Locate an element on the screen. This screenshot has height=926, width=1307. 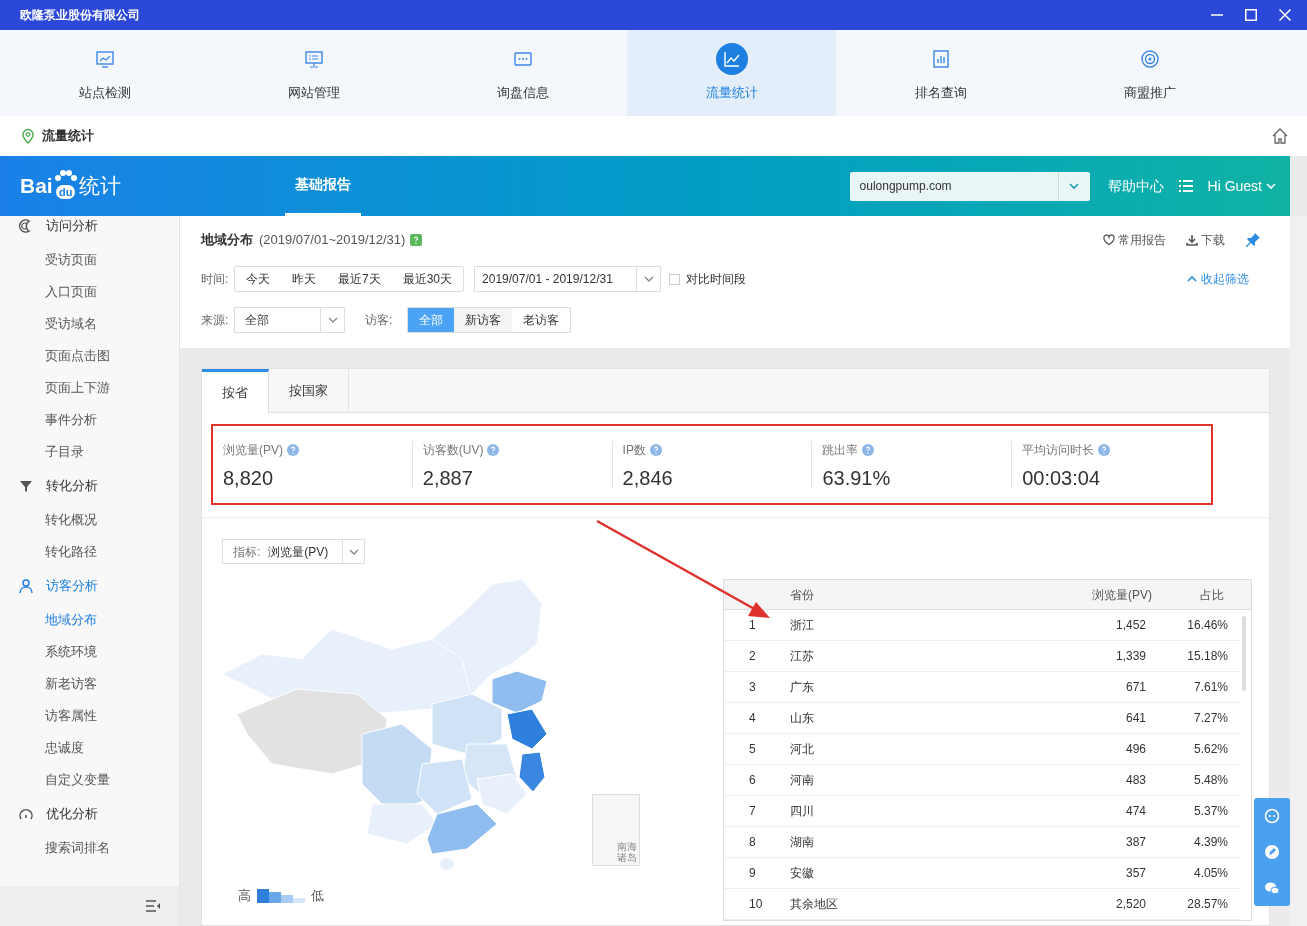
close-icon is located at coordinates (1285, 15).